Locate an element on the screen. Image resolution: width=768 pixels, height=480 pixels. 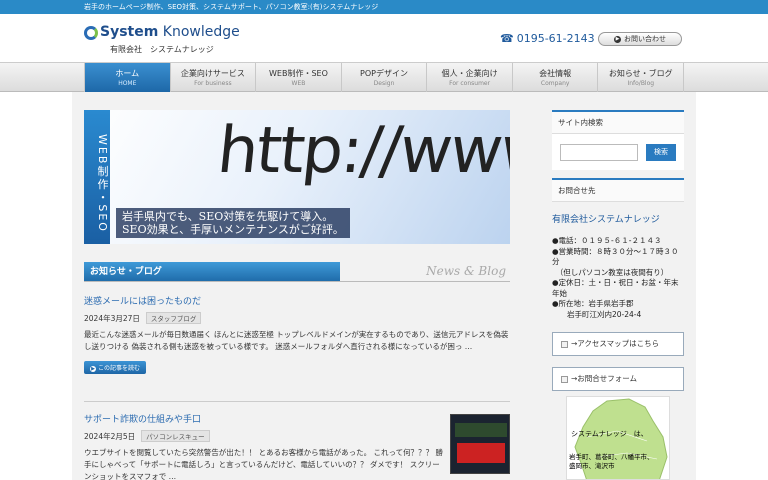
map-cities: 岩手町、葛巻町、八幡平市、 盛岡市、滝沢市 is located at coordinates (611, 461).